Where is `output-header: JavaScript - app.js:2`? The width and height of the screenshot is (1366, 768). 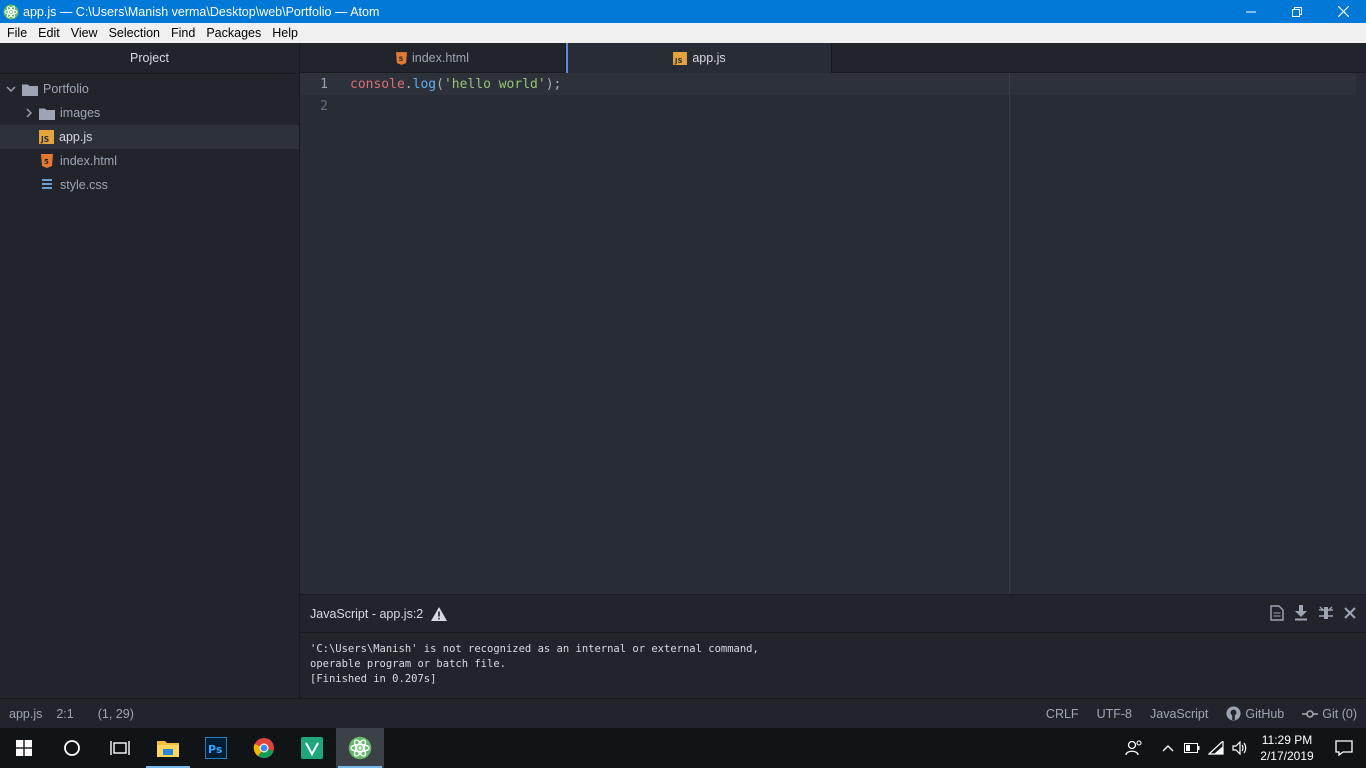 output-header: JavaScript - app.js:2 is located at coordinates (833, 614).